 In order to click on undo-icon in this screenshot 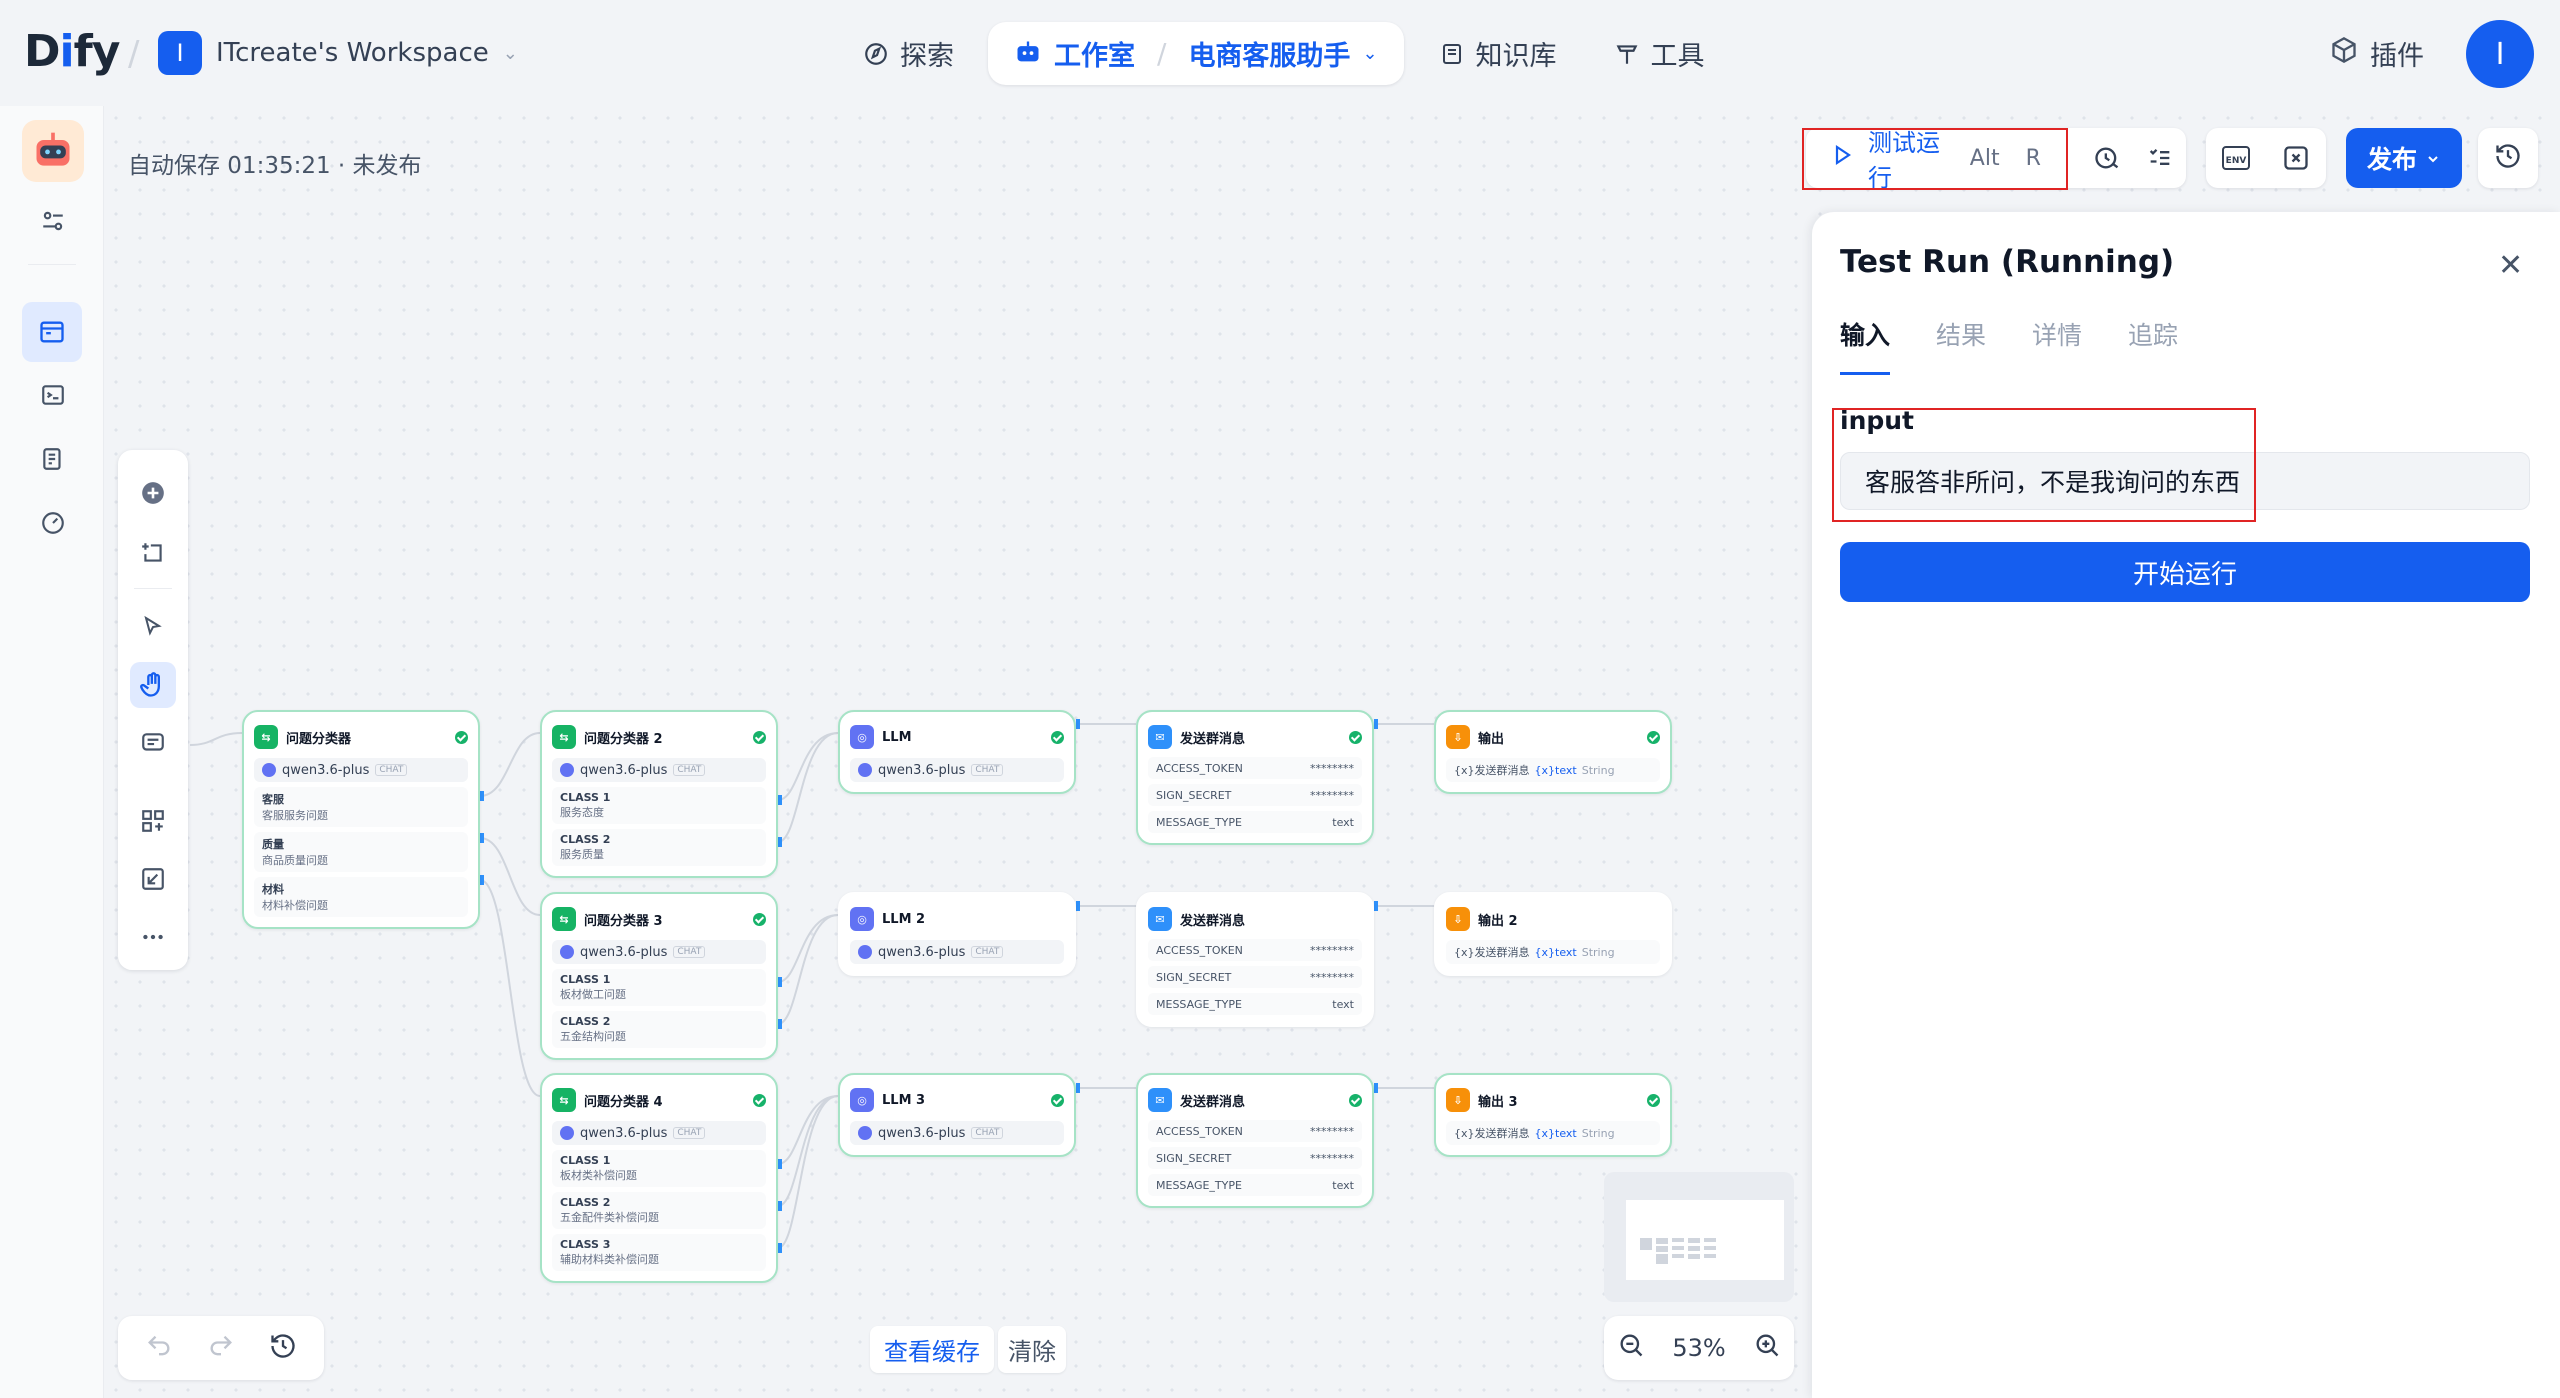, I will do `click(159, 1348)`.